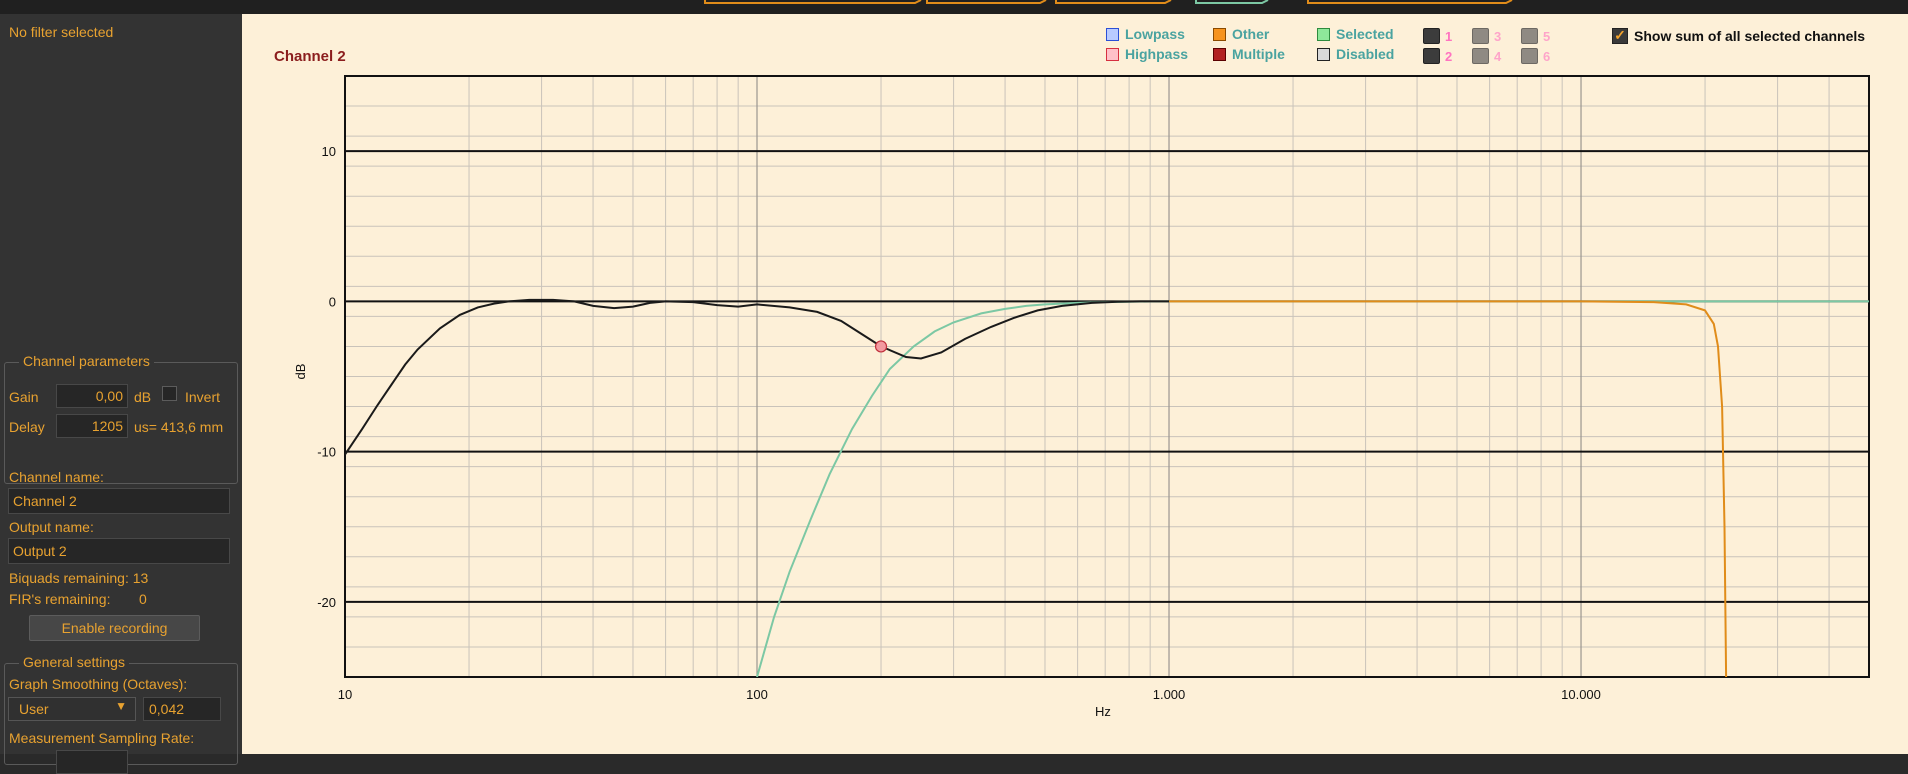 The width and height of the screenshot is (1908, 774). What do you see at coordinates (34, 709) in the screenshot?
I see `smoothing-select-value: User` at bounding box center [34, 709].